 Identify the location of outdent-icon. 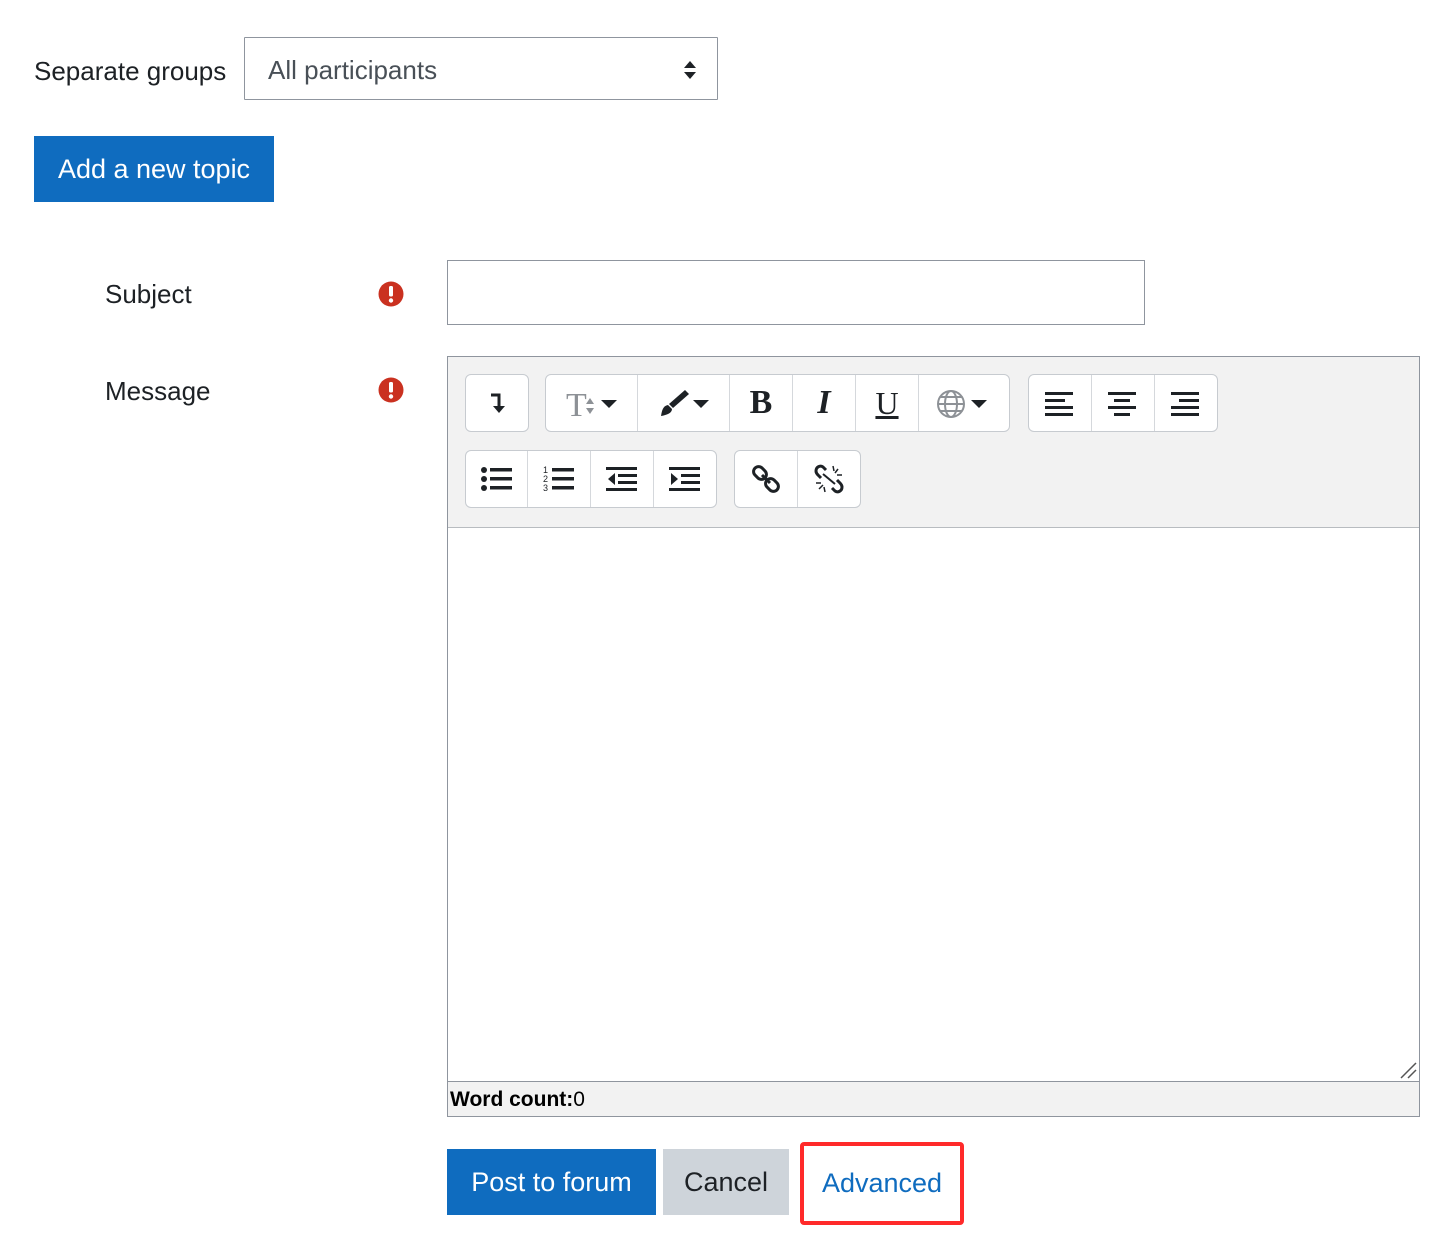
(621, 479).